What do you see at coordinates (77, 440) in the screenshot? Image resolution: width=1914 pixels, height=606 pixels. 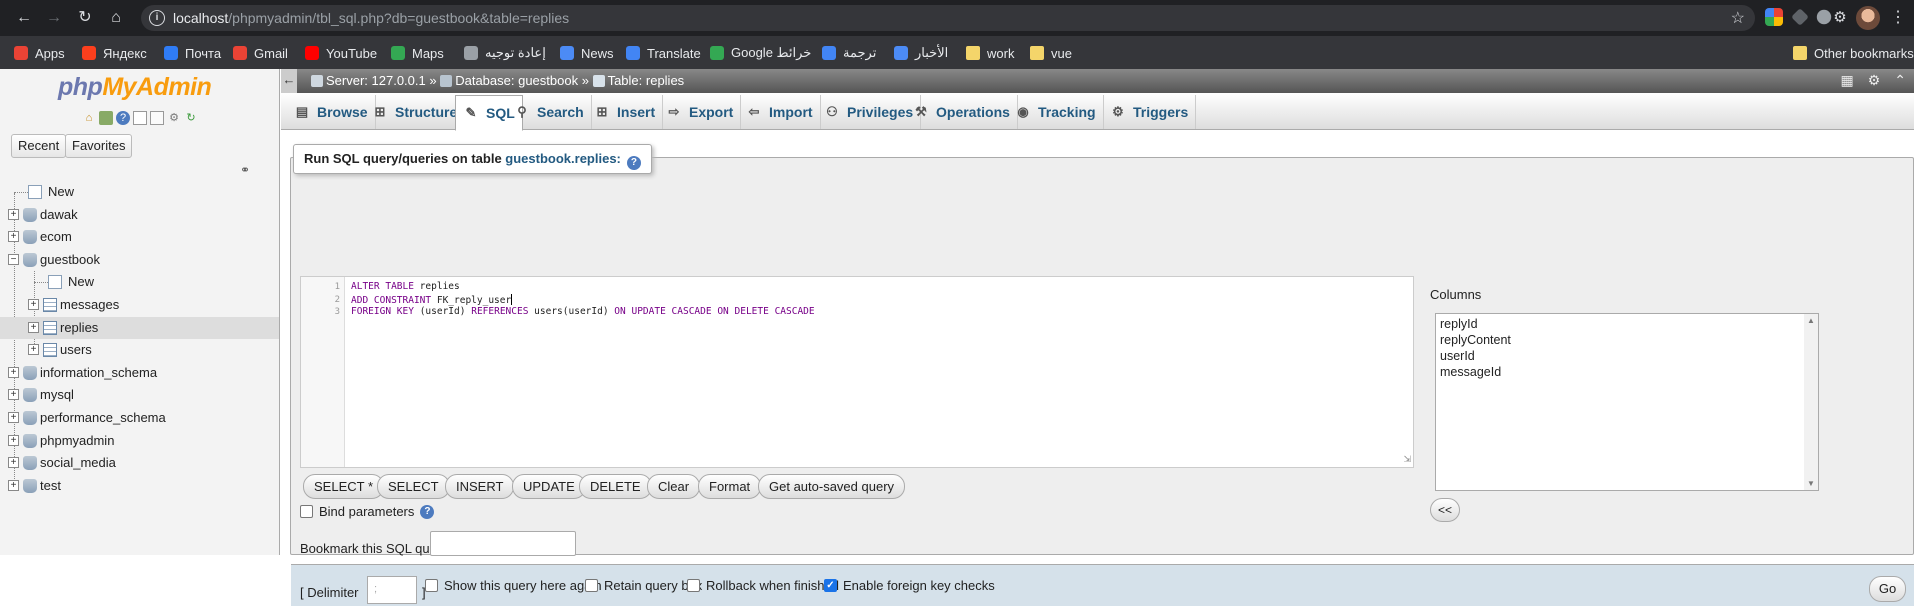 I see `tree-item-label: phpmyadmin` at bounding box center [77, 440].